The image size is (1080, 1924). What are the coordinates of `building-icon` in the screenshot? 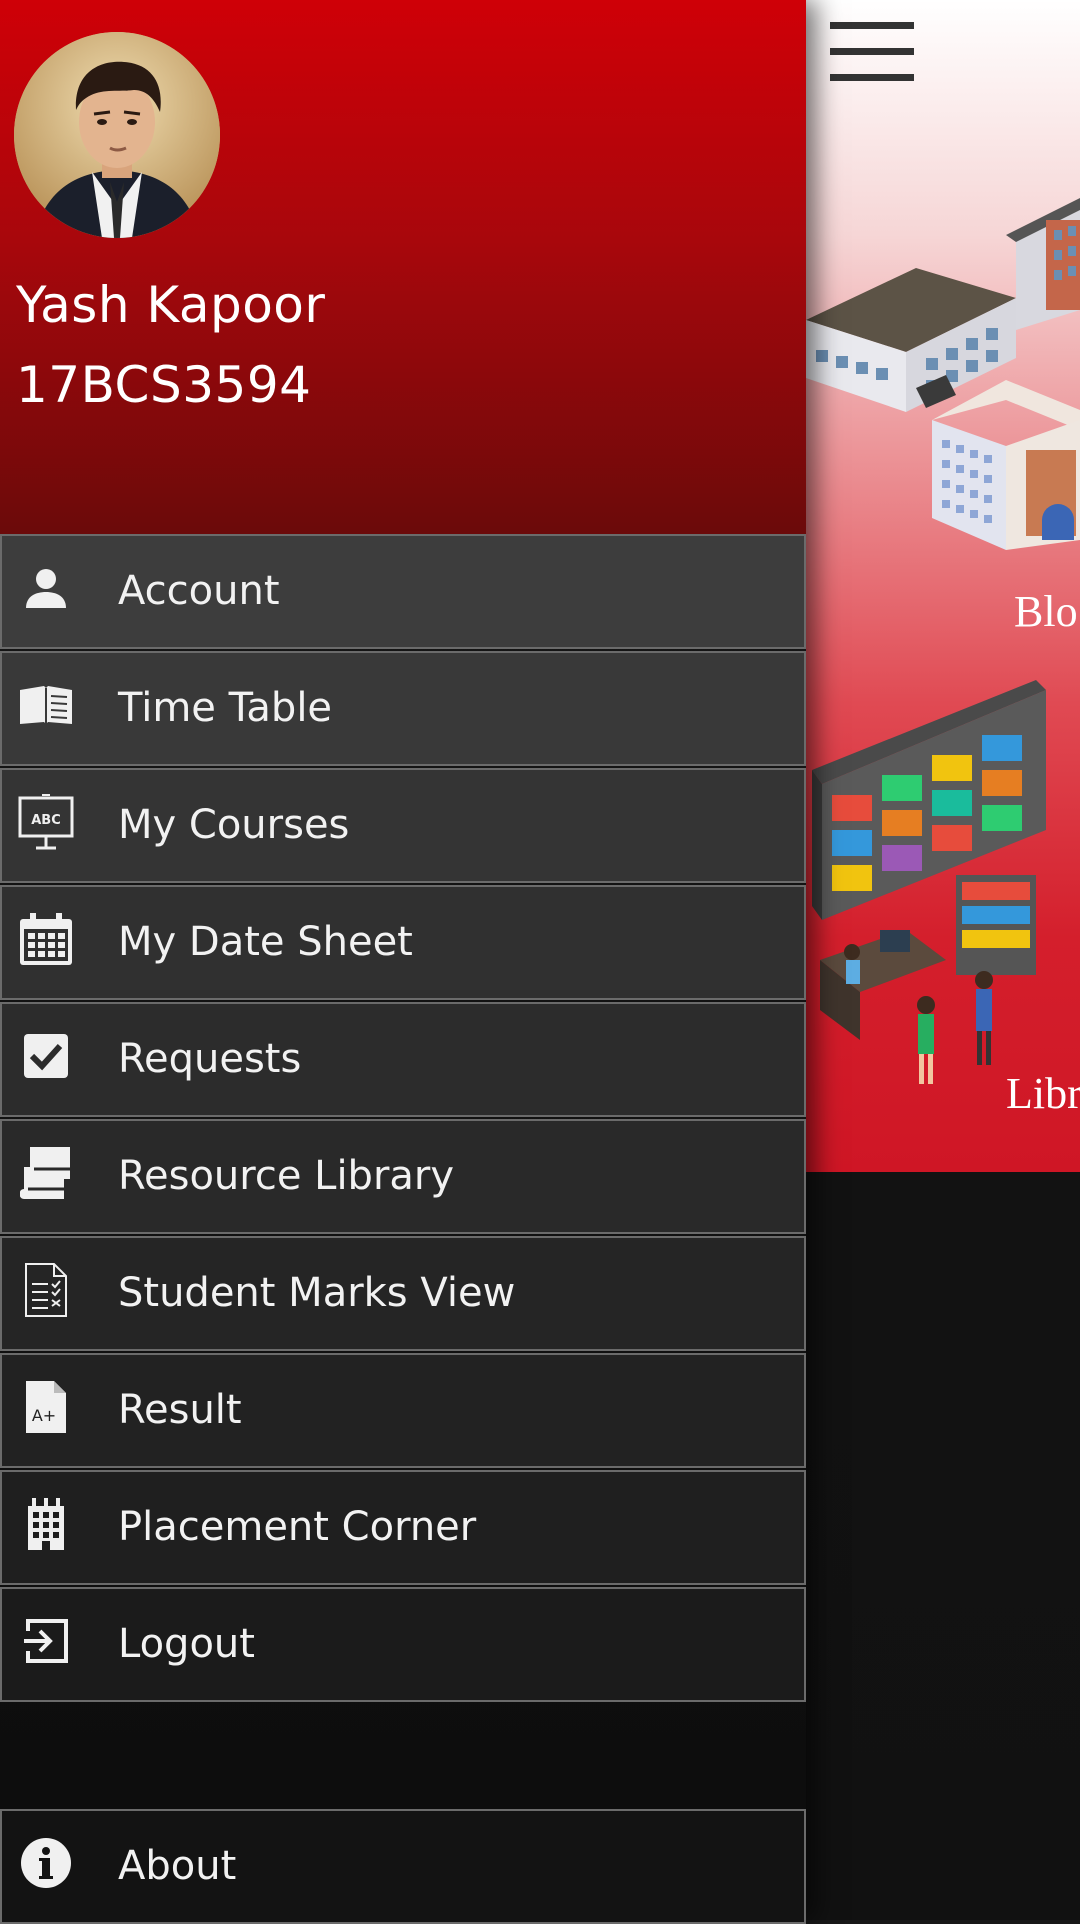 It's located at (46, 1524).